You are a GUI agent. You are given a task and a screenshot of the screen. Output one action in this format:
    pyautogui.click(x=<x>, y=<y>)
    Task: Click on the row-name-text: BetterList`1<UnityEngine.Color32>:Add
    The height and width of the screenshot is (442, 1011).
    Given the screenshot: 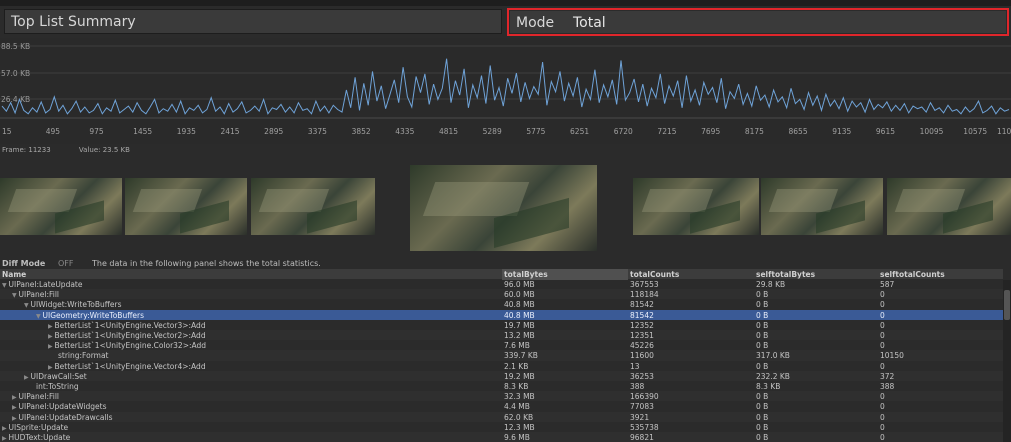 What is the action you would take?
    pyautogui.click(x=130, y=346)
    